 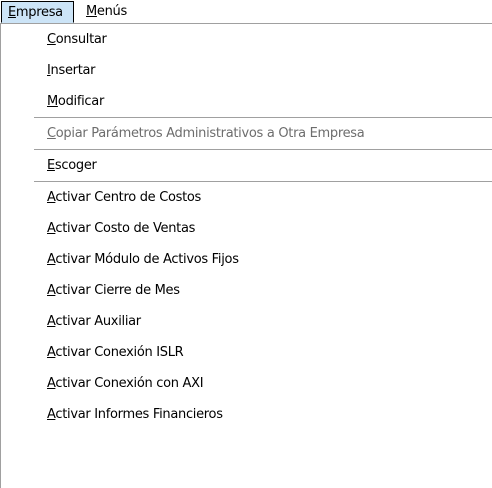 What do you see at coordinates (91, 11) in the screenshot?
I see `menu-menus-access-key: M` at bounding box center [91, 11].